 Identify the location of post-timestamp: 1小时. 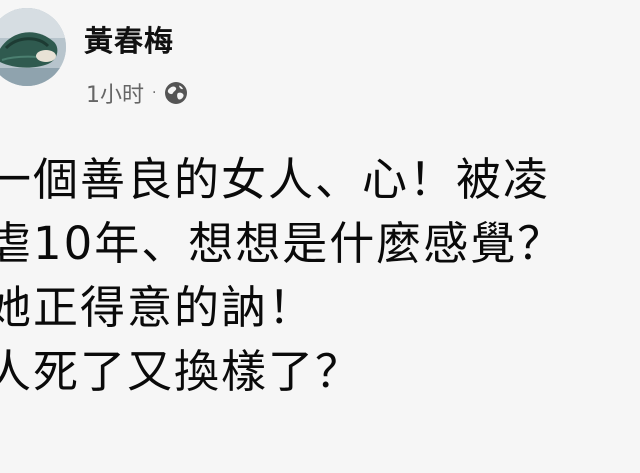
(115, 93).